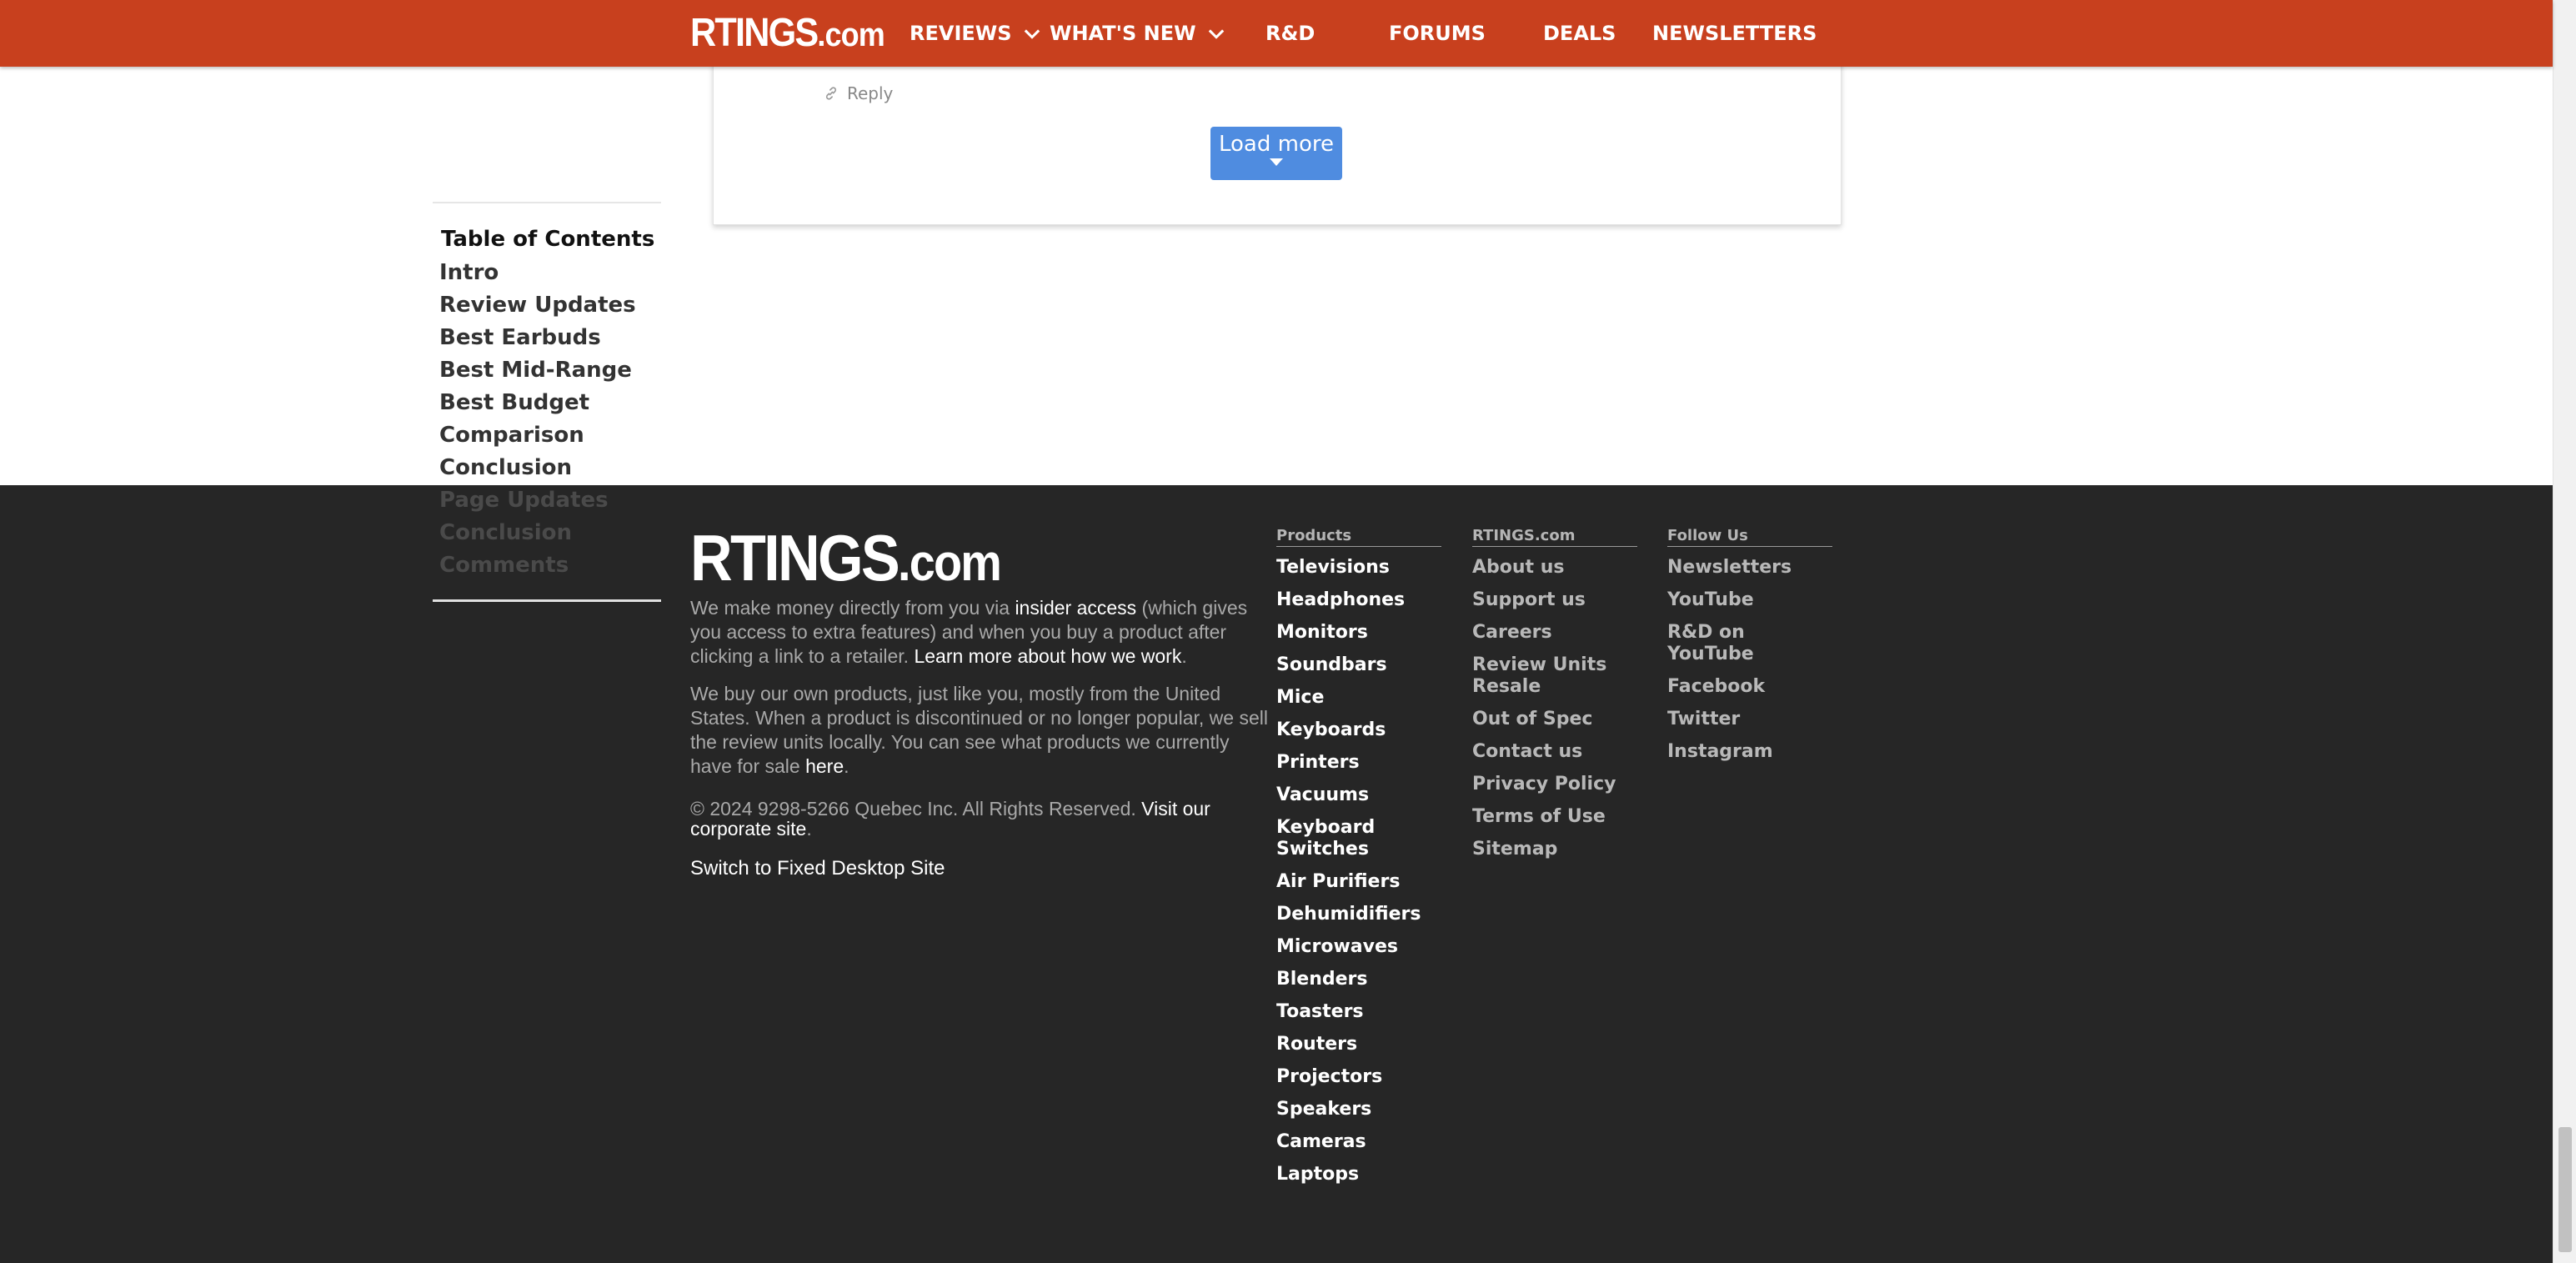 The width and height of the screenshot is (2576, 1263). Describe the element at coordinates (1554, 817) in the screenshot. I see `footer-link-terms-of-use: Terms of Use` at that location.